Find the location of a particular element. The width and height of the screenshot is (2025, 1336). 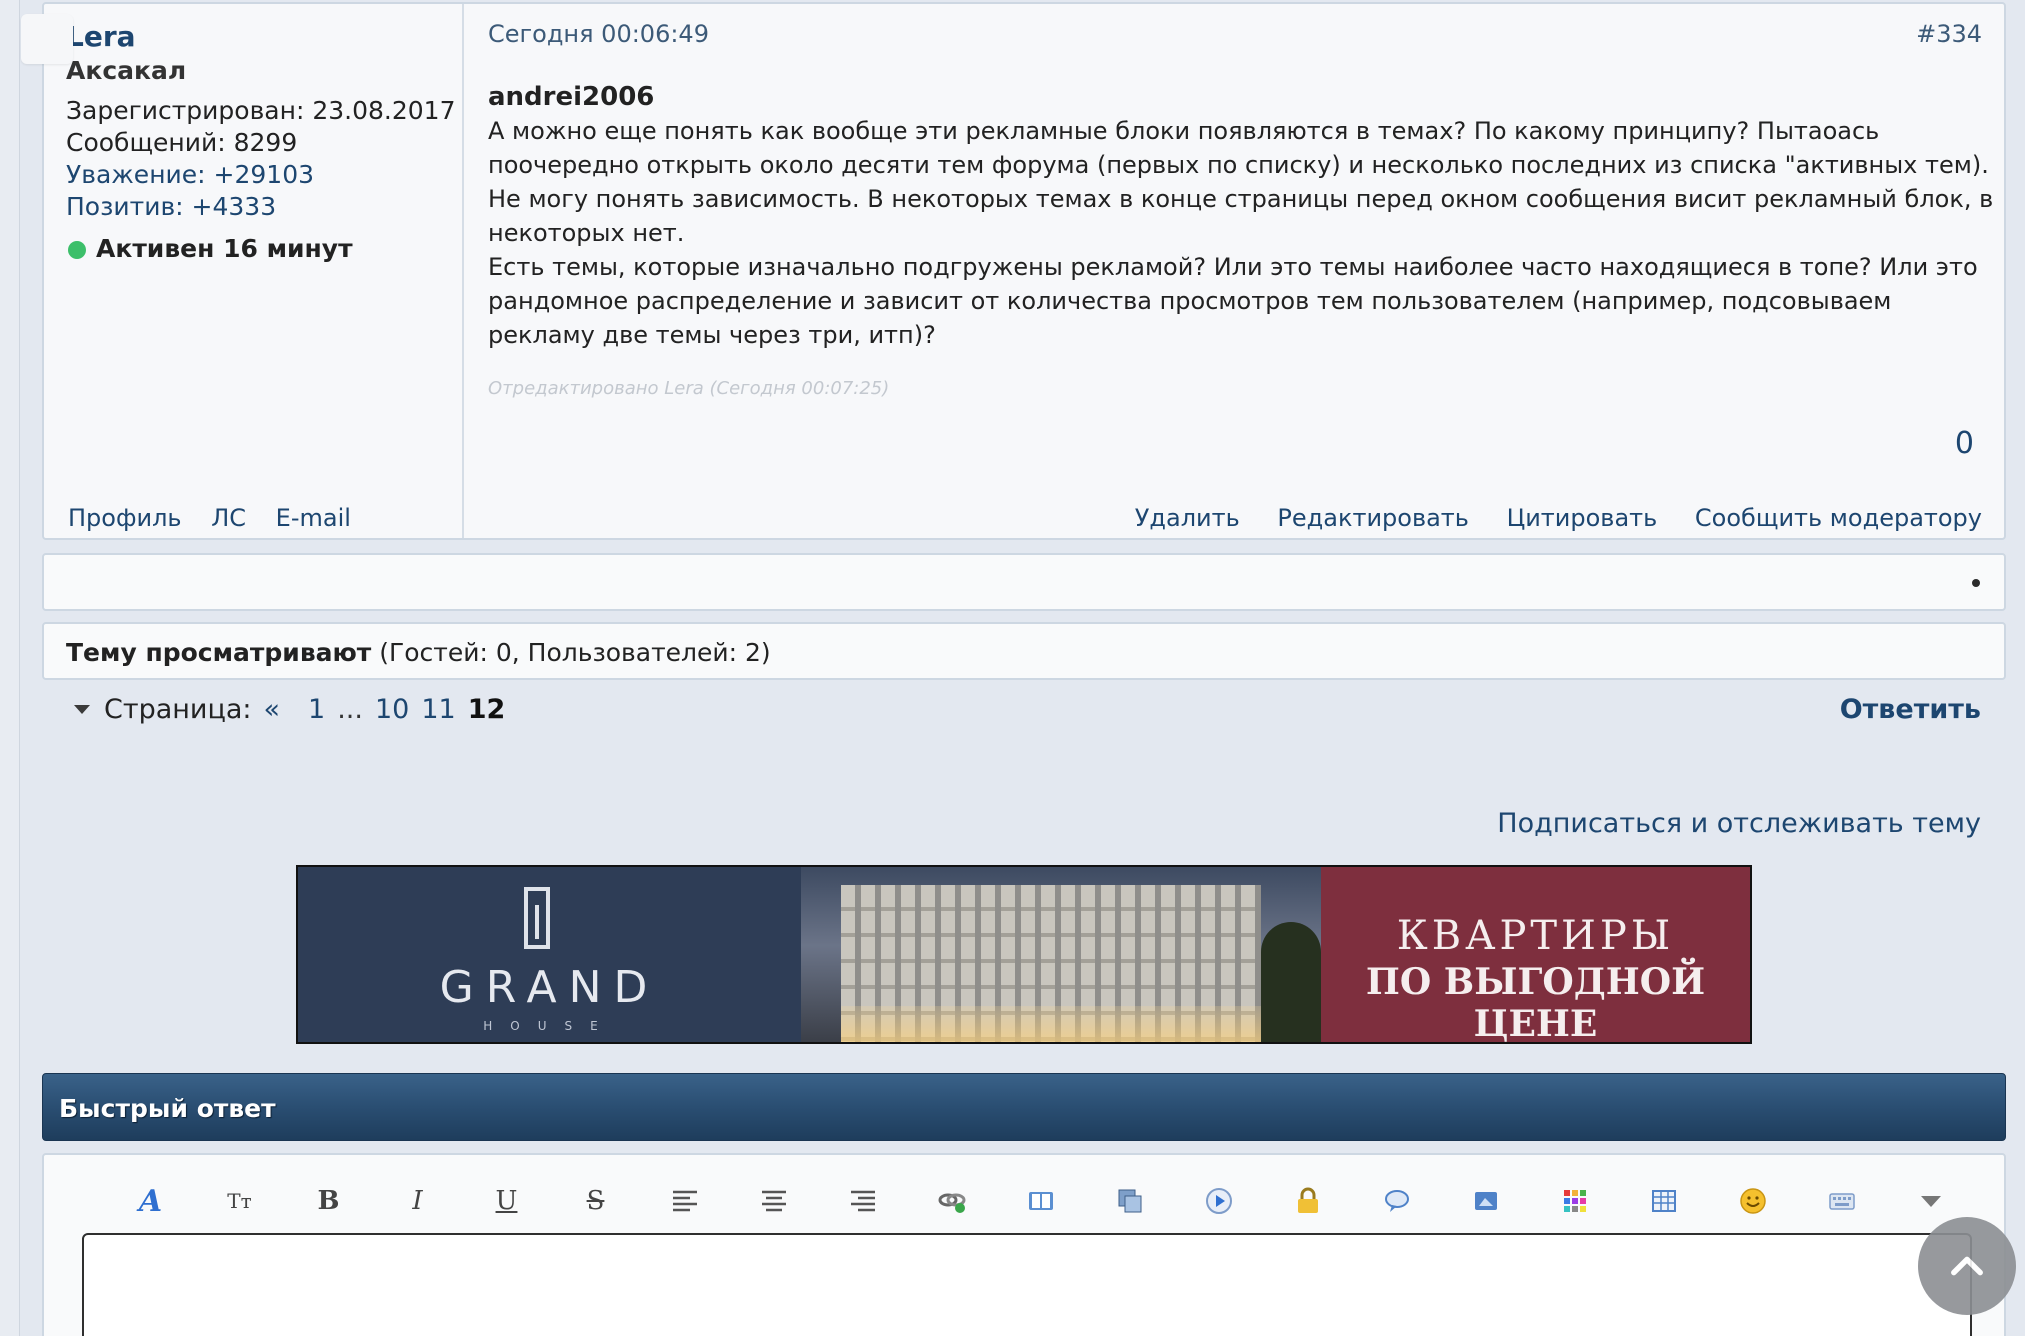

underline-icon: U is located at coordinates (506, 1201).